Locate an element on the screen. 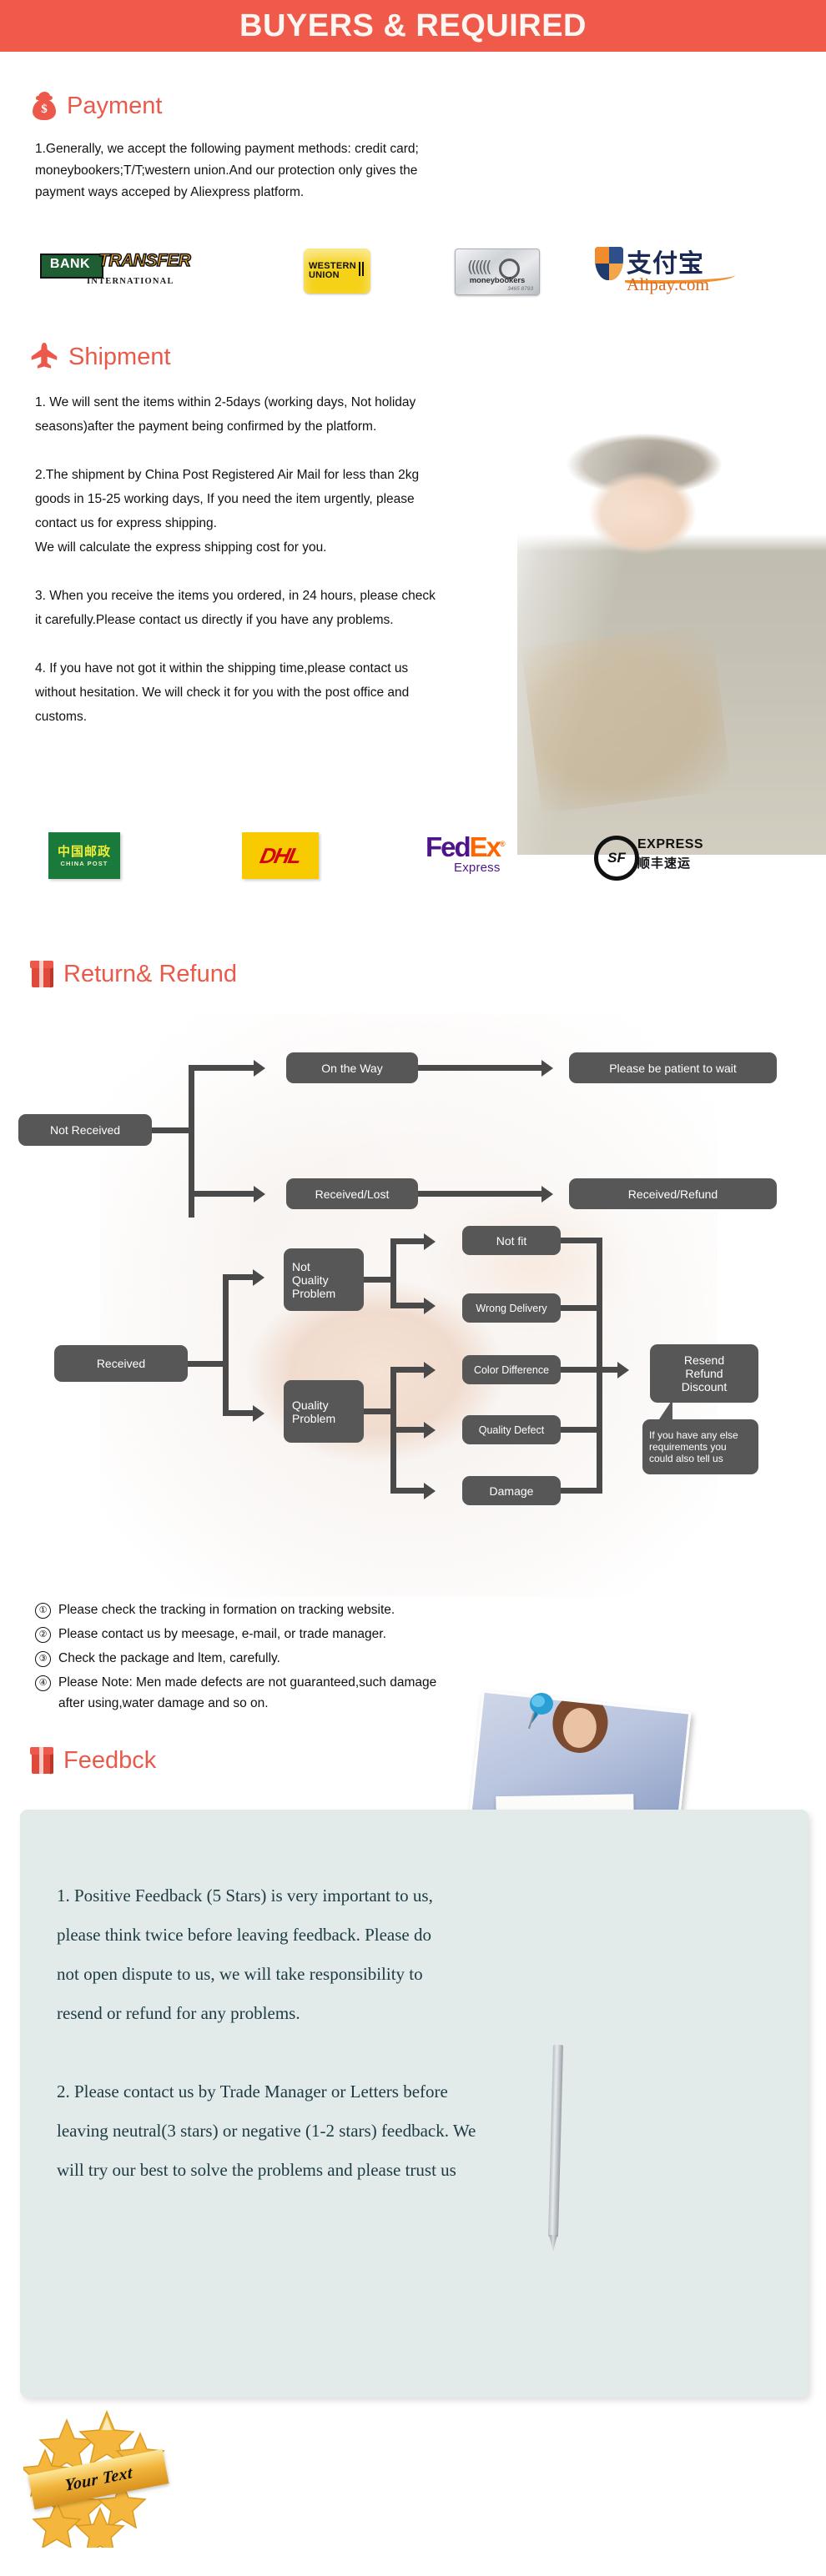  bank-transfer-primary: BANK is located at coordinates (70, 264).